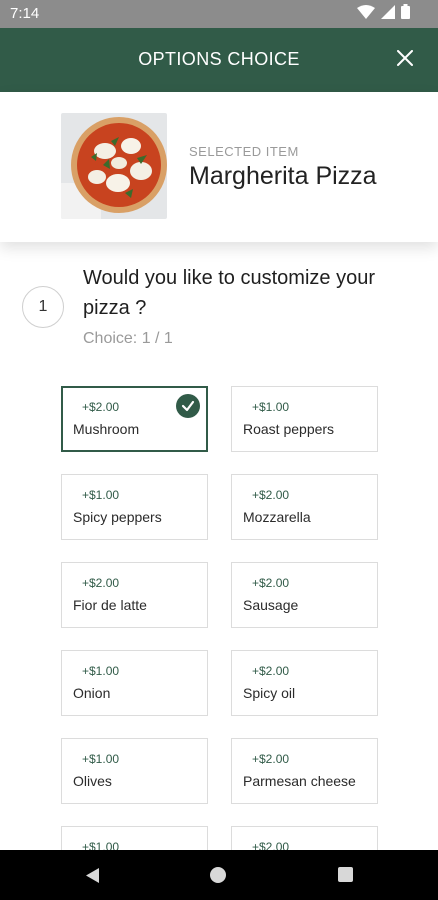 The height and width of the screenshot is (900, 438). I want to click on page-title: OPTIONS CHOICE, so click(219, 59).